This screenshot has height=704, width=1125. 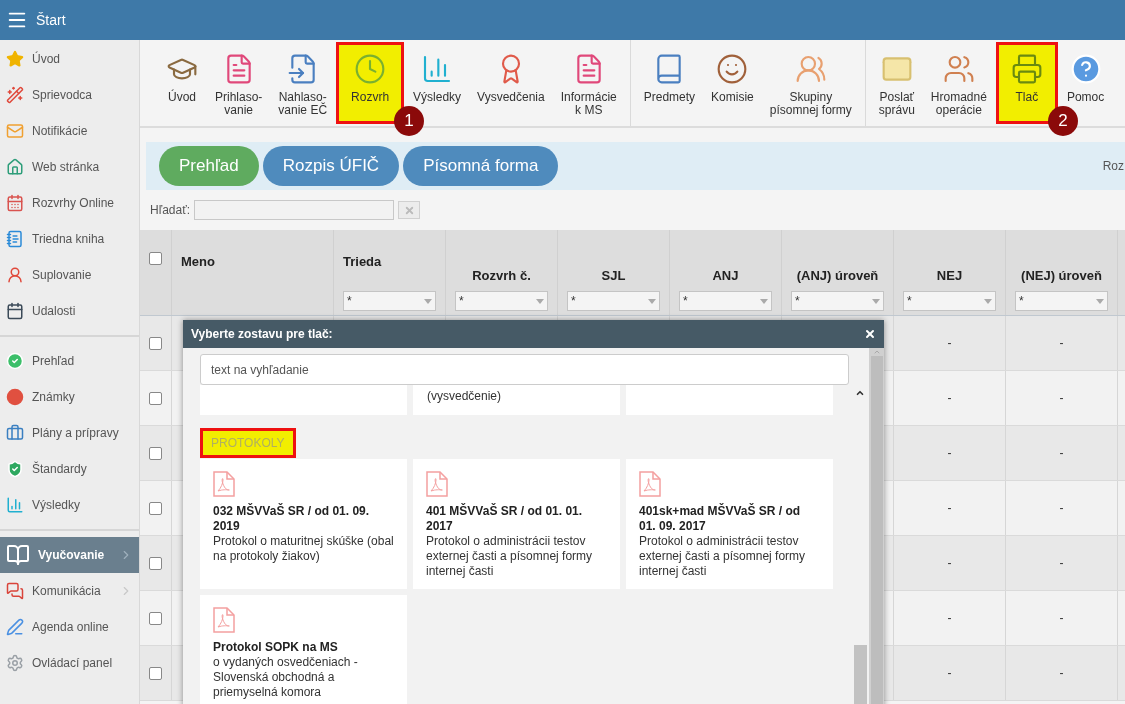 I want to click on column-header: Rozvrh č., so click(x=501, y=275).